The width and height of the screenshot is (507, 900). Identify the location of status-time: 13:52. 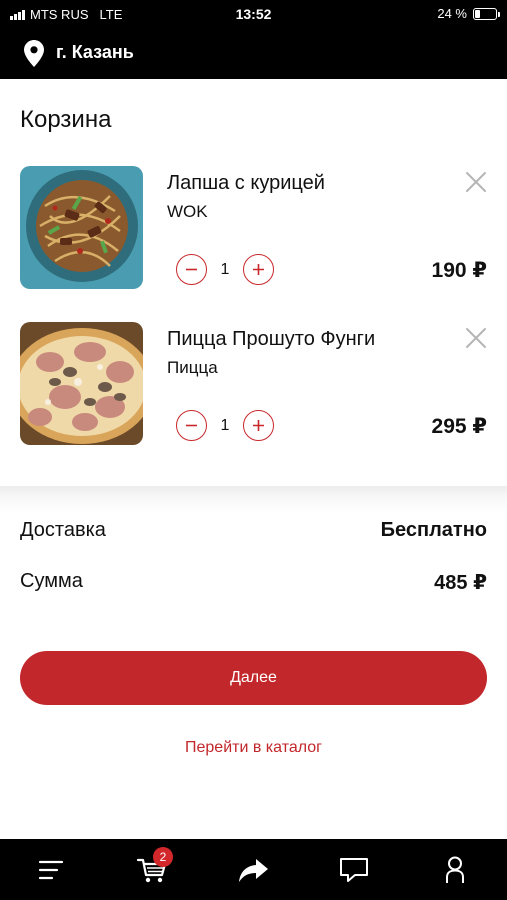
(253, 14).